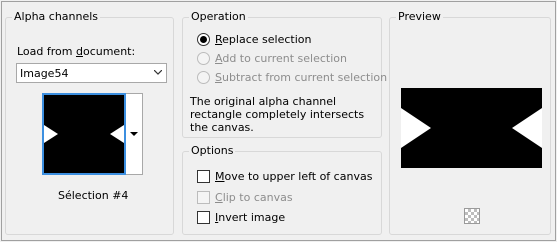 The image size is (557, 242). Describe the element at coordinates (220, 176) in the screenshot. I see `mnemonic: M` at that location.